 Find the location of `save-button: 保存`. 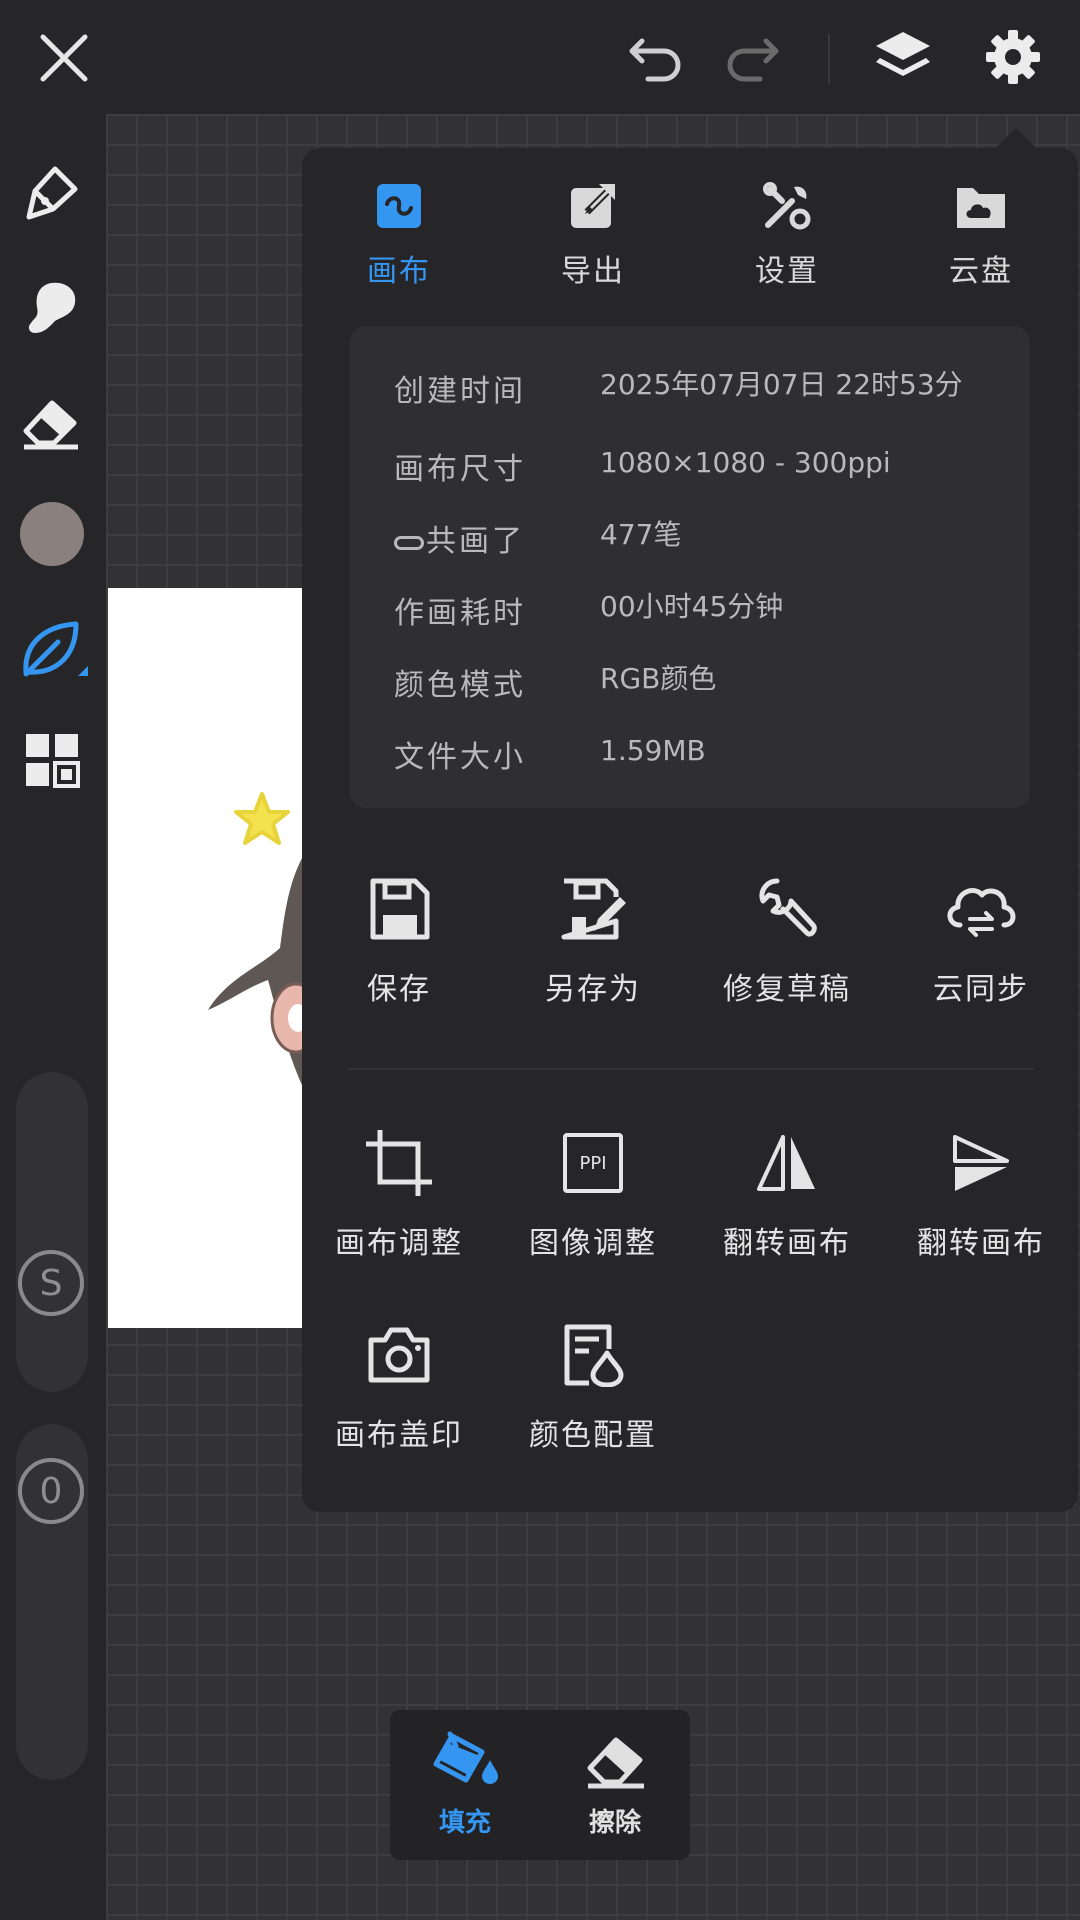

save-button: 保存 is located at coordinates (399, 941).